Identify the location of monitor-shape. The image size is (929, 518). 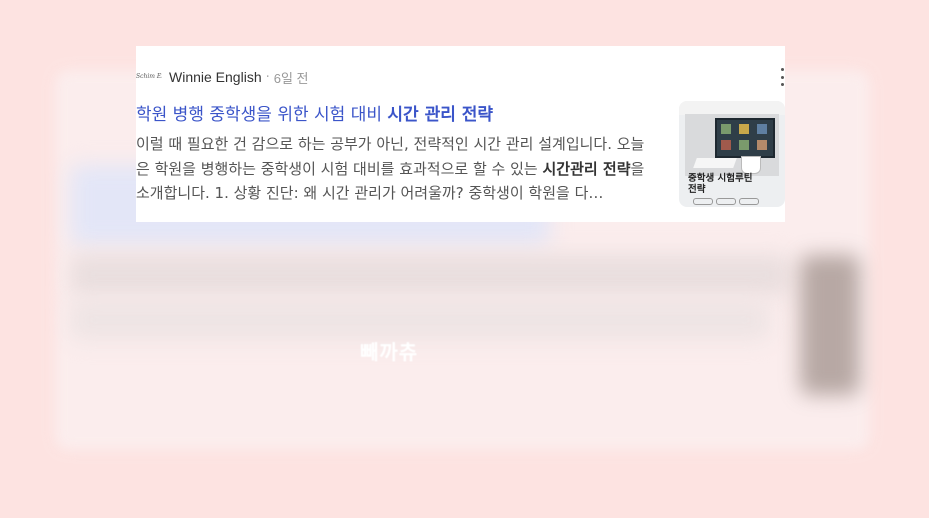
(745, 138).